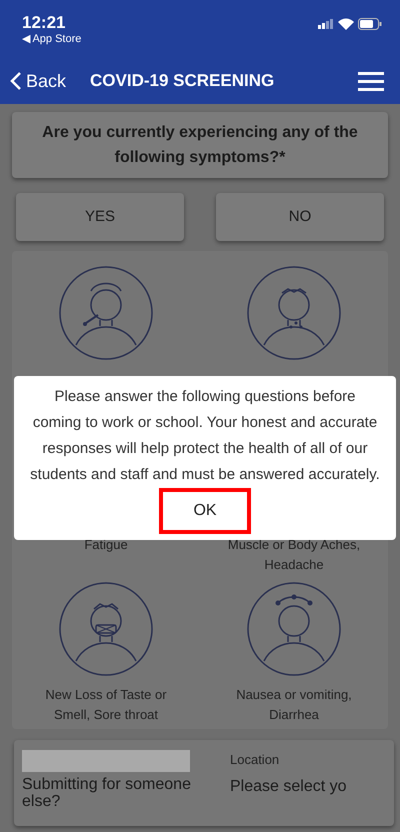 This screenshot has width=400, height=832. What do you see at coordinates (294, 705) in the screenshot?
I see `symptom-label: Nausea or vomiting, Diarrhea` at bounding box center [294, 705].